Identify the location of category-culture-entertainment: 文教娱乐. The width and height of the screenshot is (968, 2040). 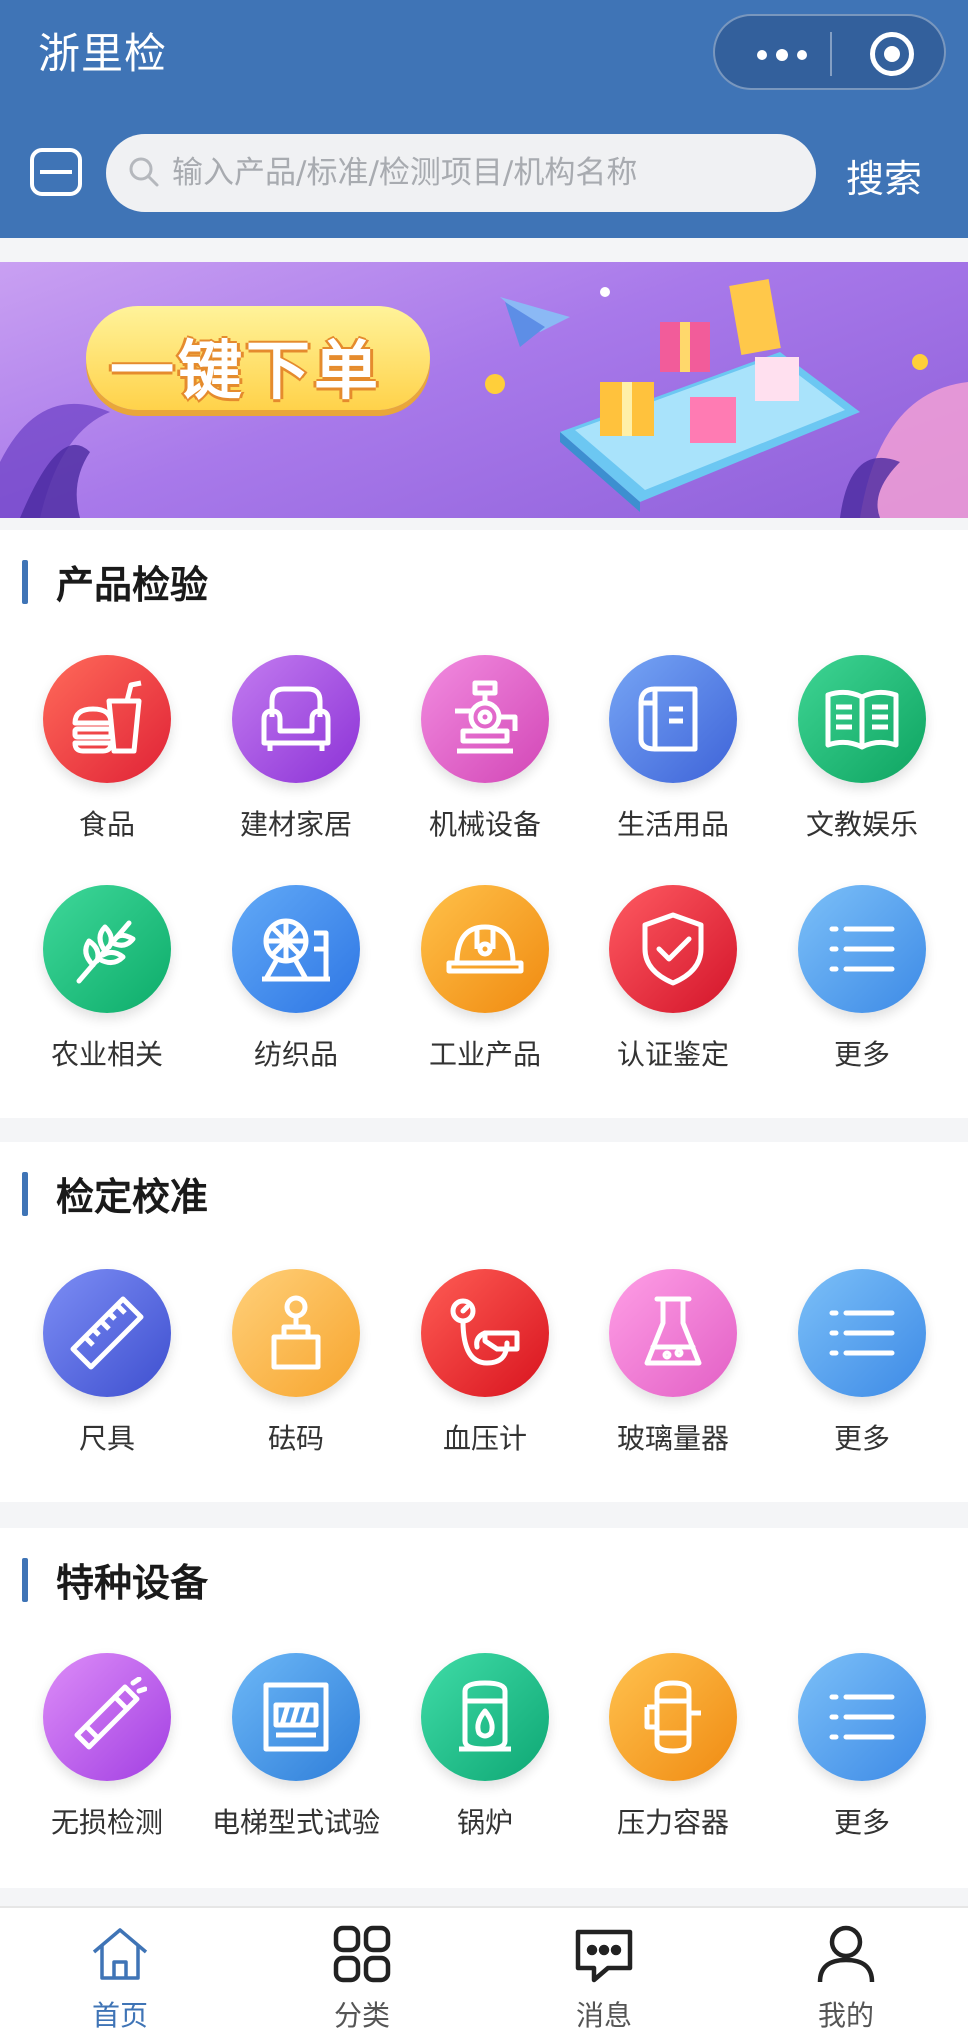
(862, 755).